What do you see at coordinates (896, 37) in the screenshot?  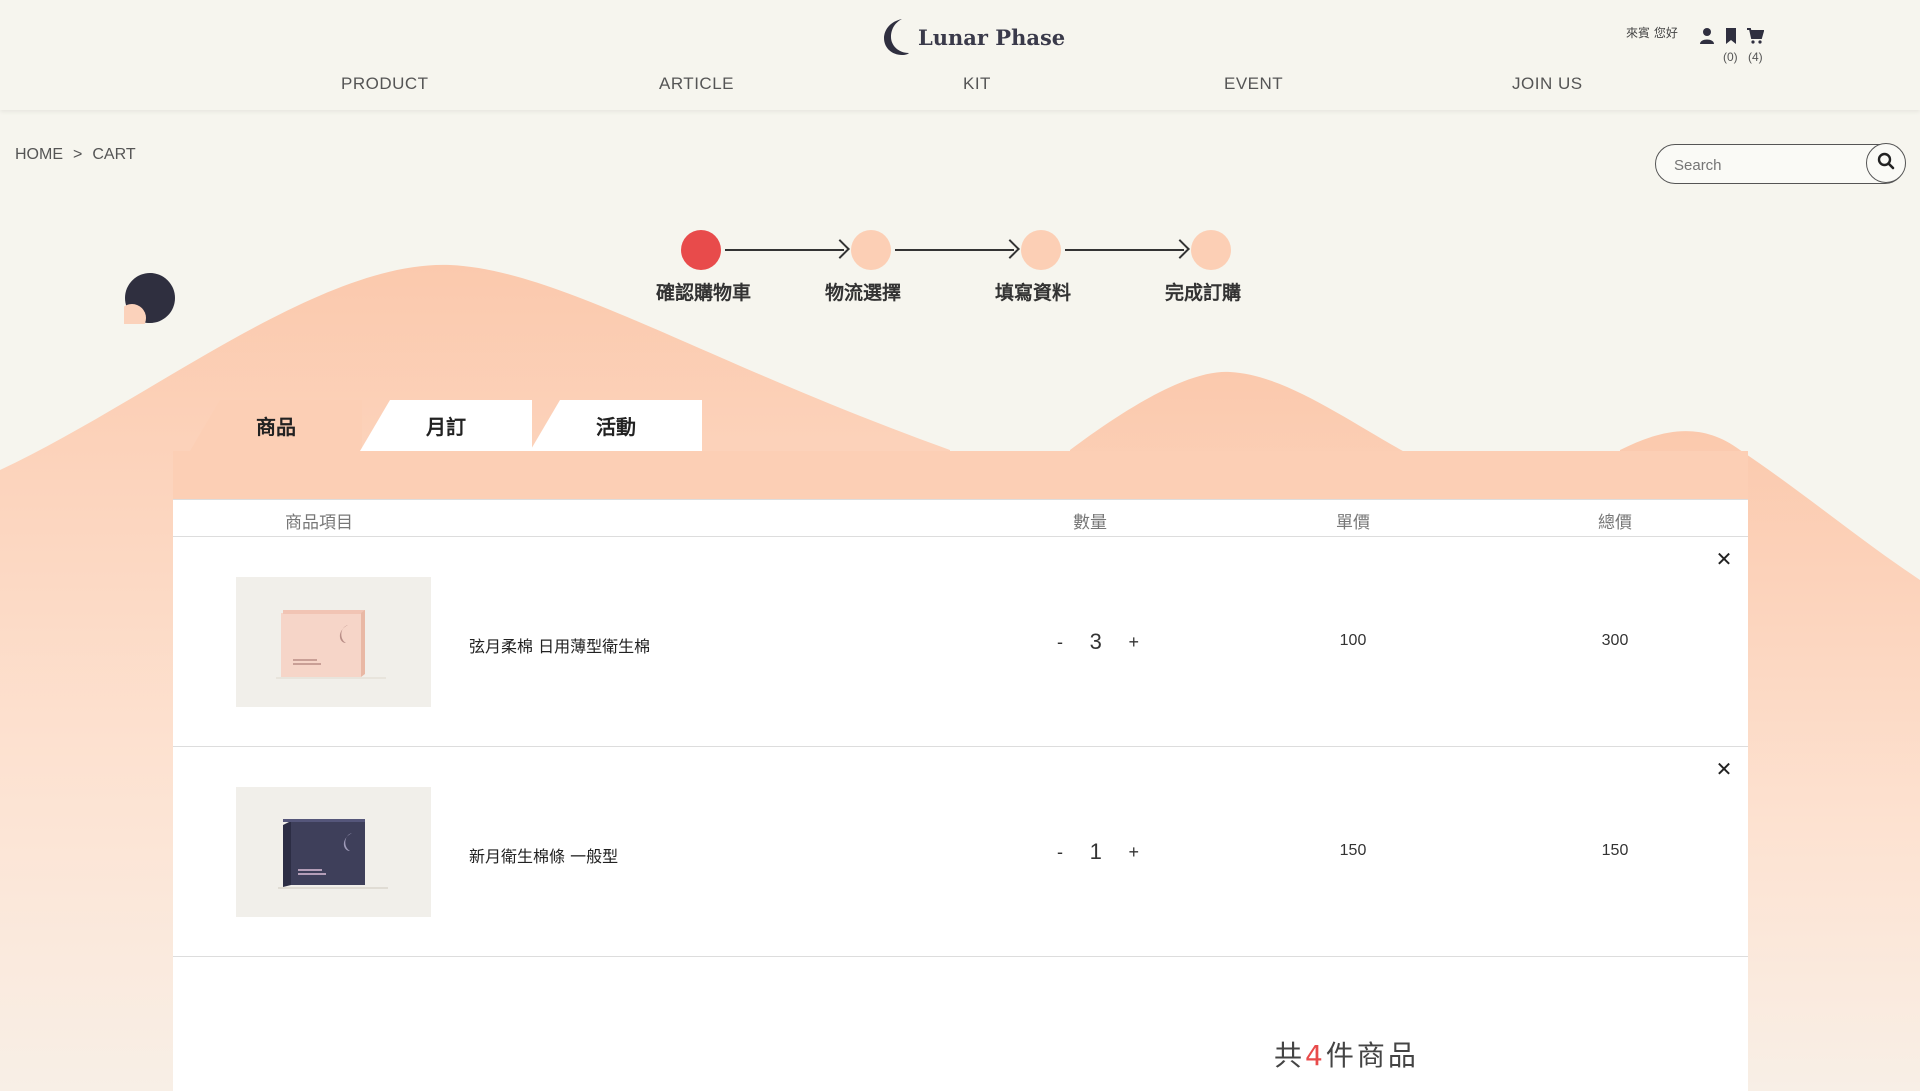 I see `moon-logo-icon` at bounding box center [896, 37].